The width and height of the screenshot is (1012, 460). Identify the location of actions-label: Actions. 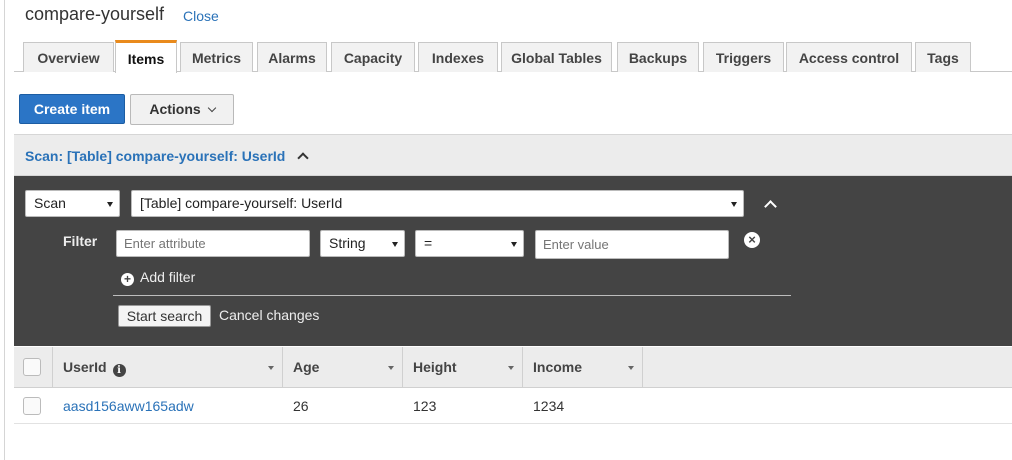
(175, 109).